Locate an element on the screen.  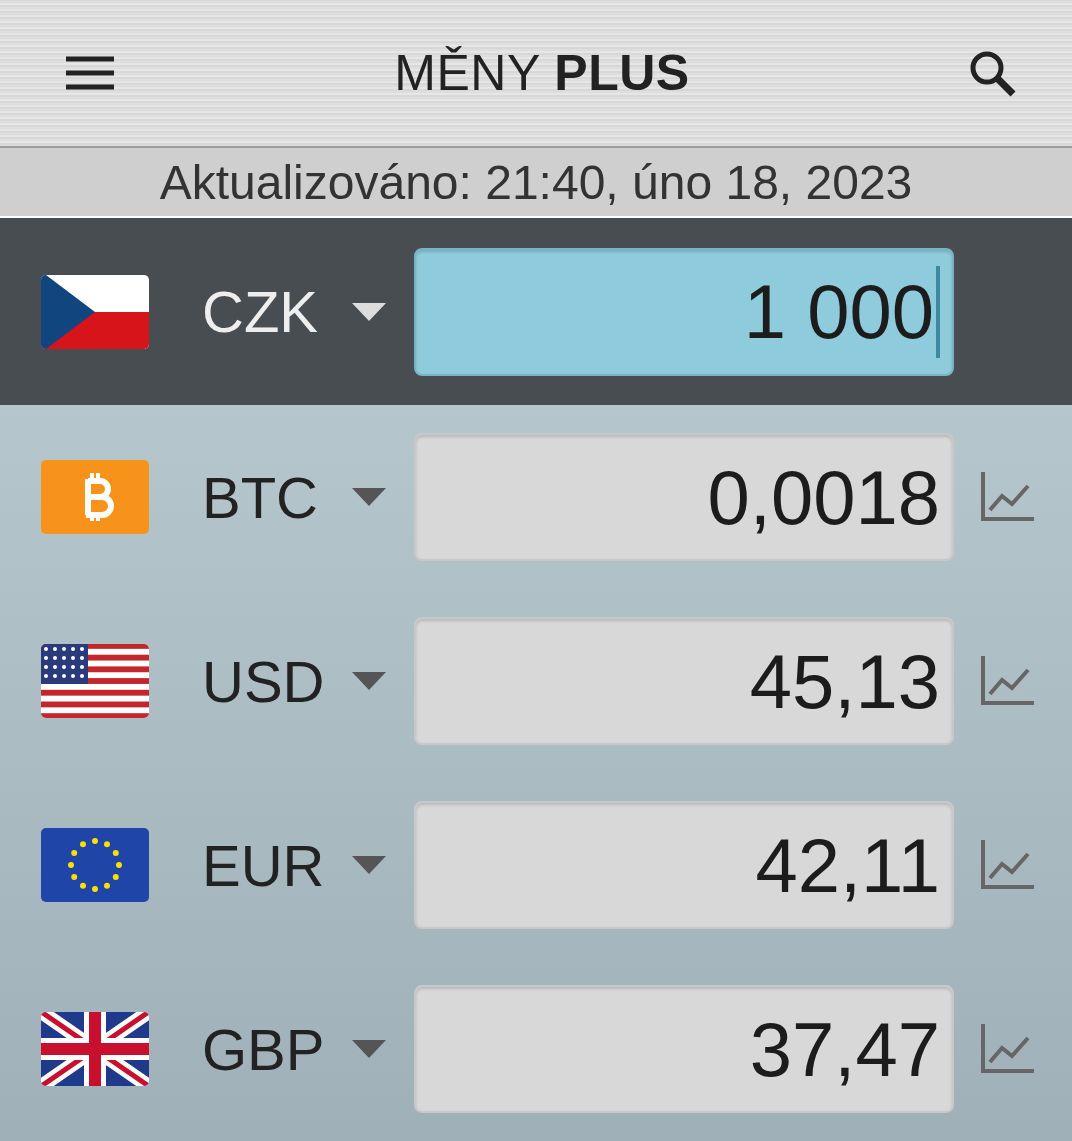
menu-icon is located at coordinates (90, 73).